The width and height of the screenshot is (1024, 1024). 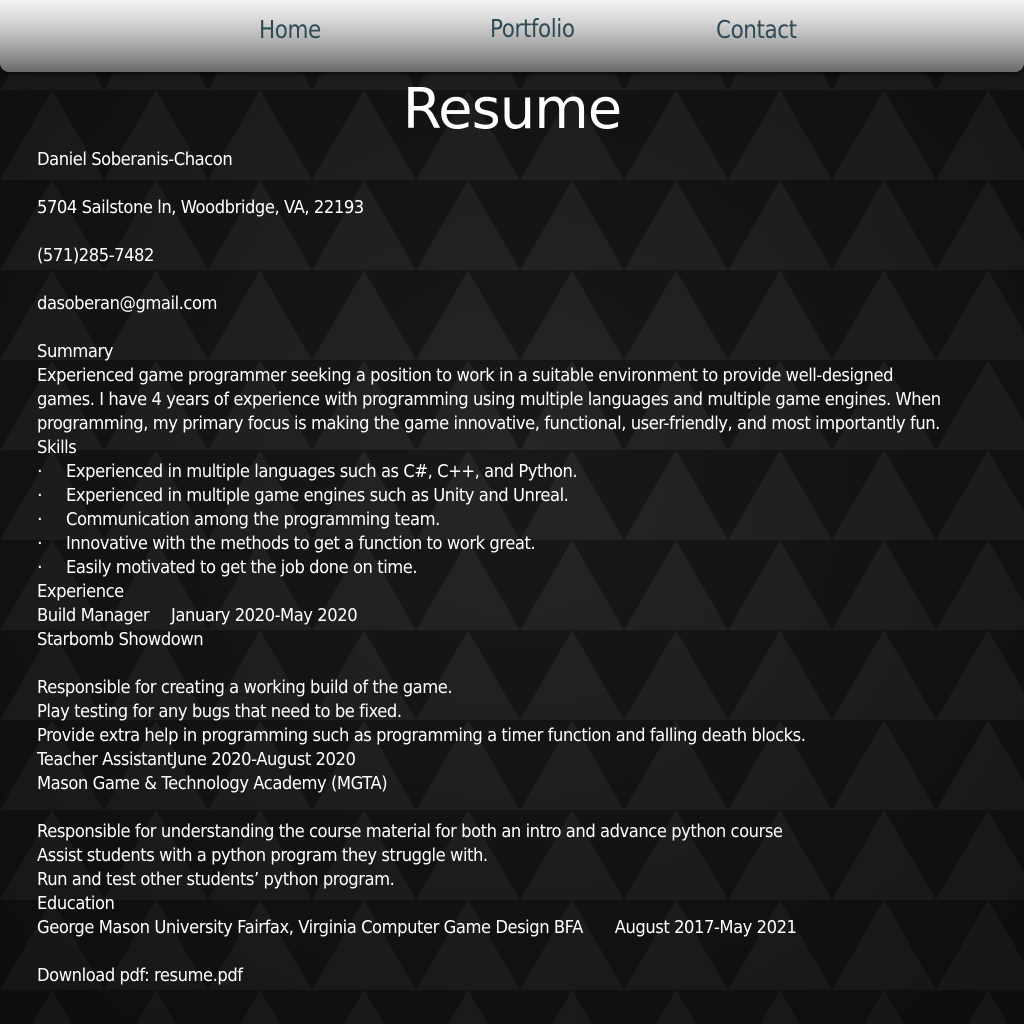 What do you see at coordinates (512, 109) in the screenshot?
I see `page-title: Resume` at bounding box center [512, 109].